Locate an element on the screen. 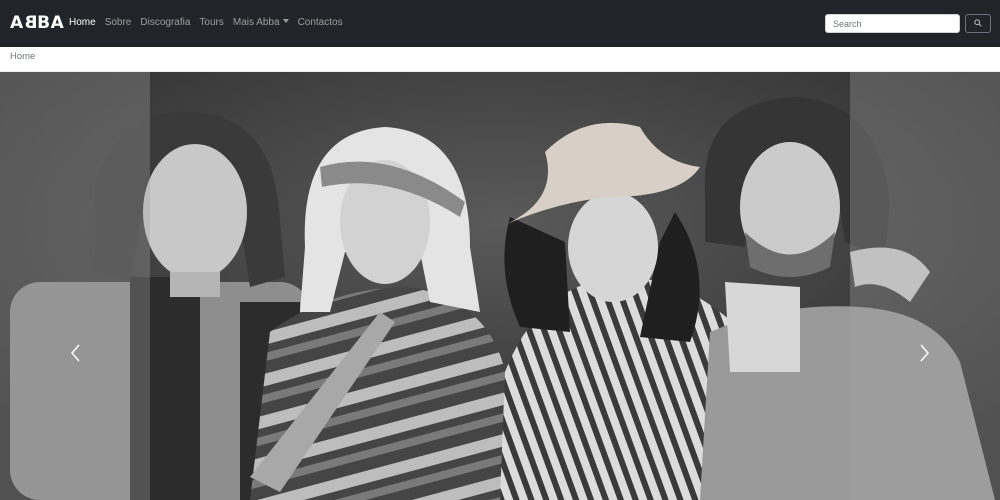 The height and width of the screenshot is (500, 1000). search-input is located at coordinates (892, 23).